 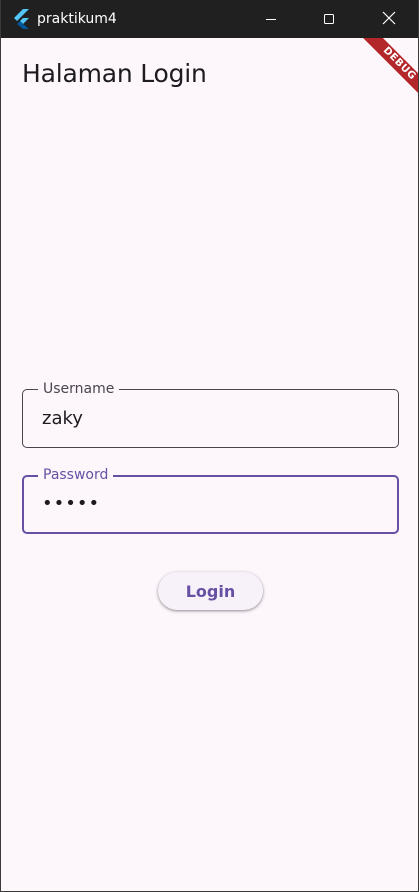 I want to click on debug-banner: DEBUG, so click(x=379, y=78).